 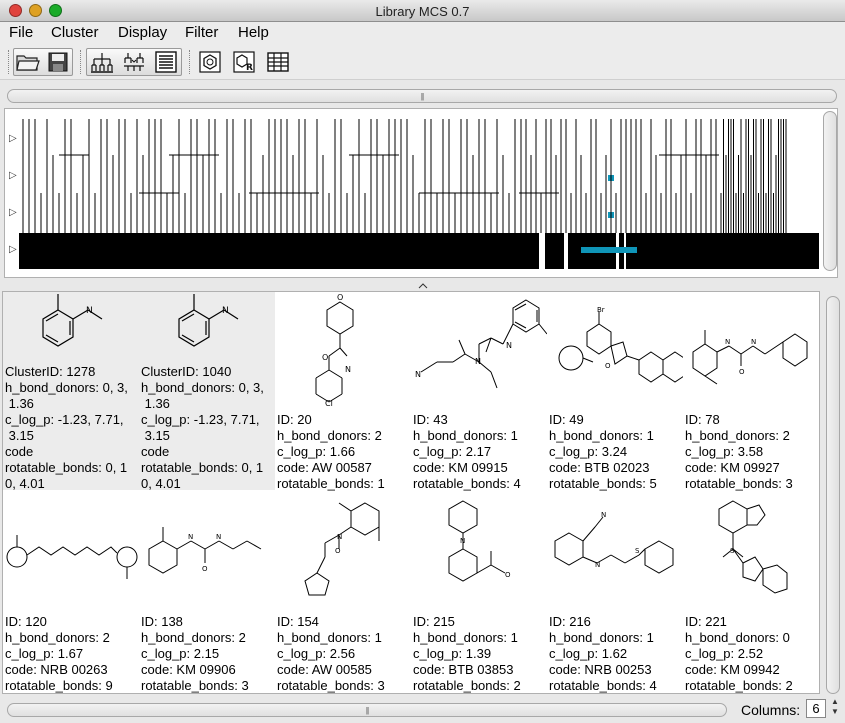 What do you see at coordinates (835, 712) in the screenshot?
I see `stepper-down-icon: ▼` at bounding box center [835, 712].